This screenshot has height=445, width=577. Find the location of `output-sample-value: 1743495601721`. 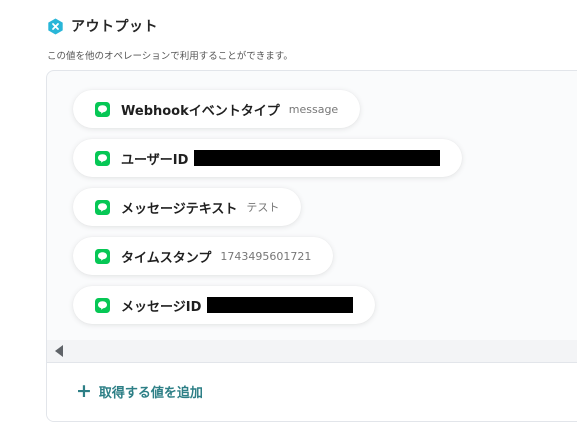

output-sample-value: 1743495601721 is located at coordinates (266, 256).